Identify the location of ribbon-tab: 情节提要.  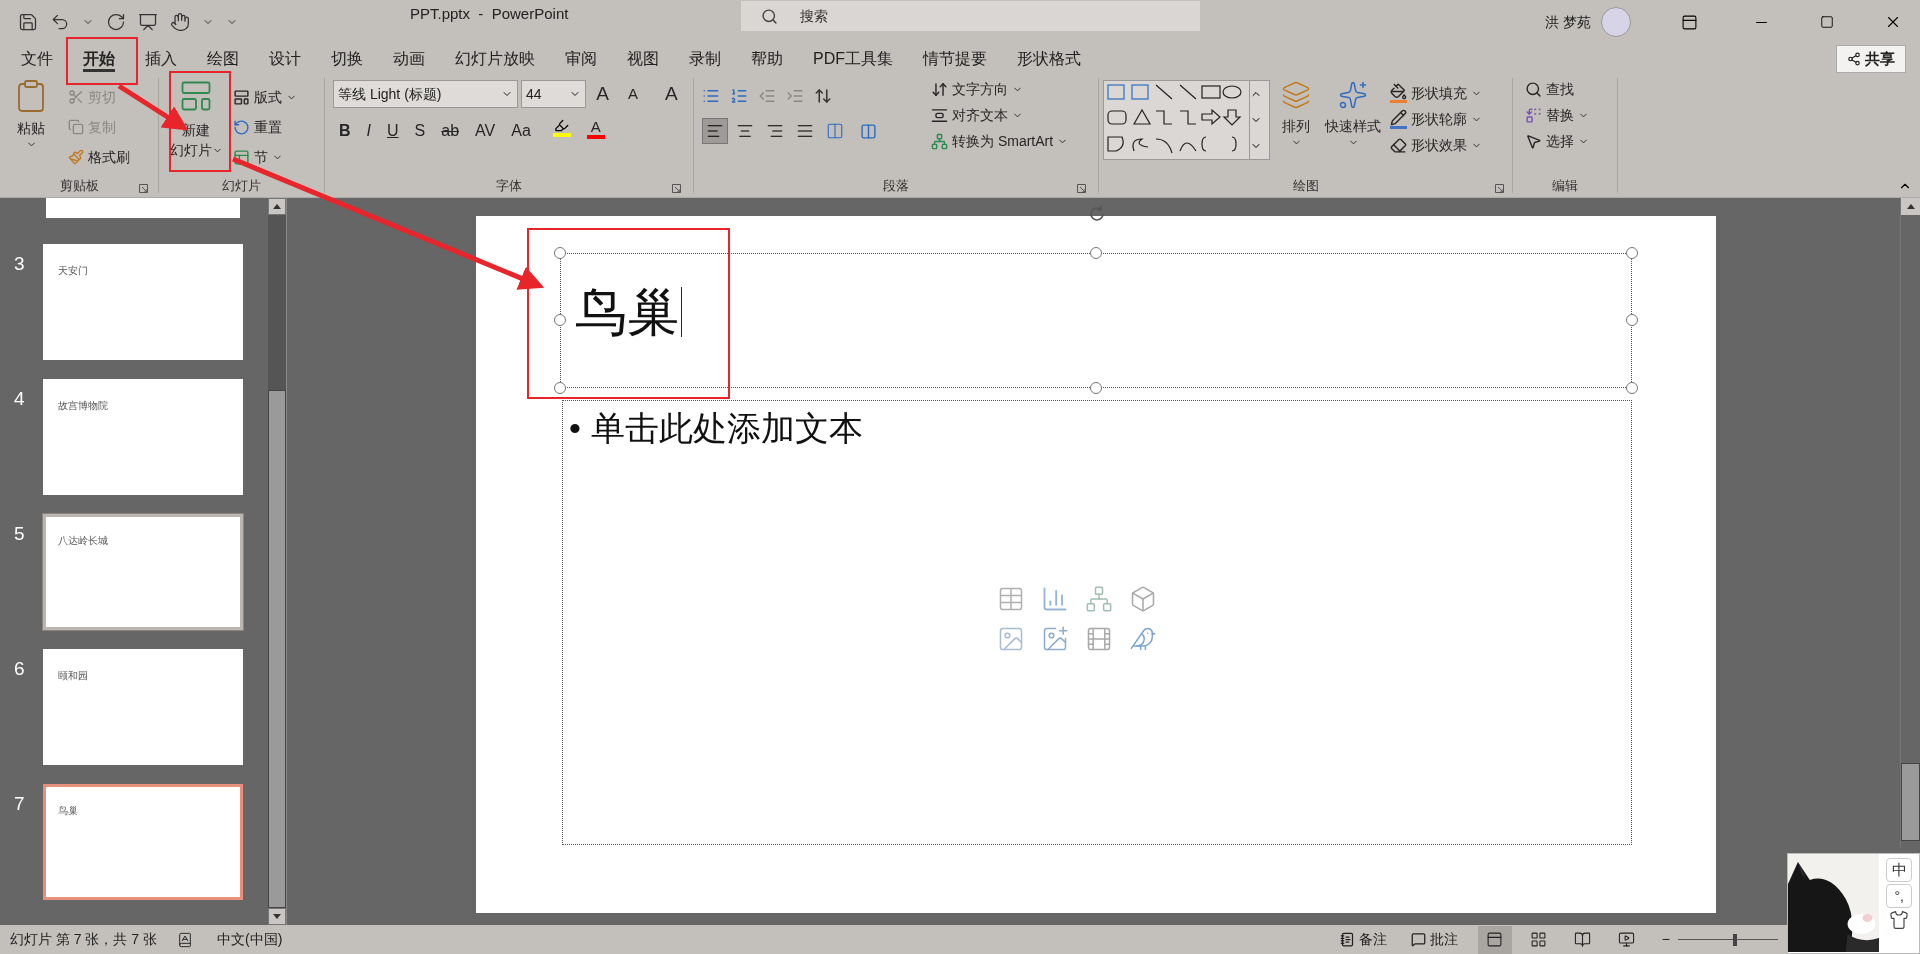
(955, 59).